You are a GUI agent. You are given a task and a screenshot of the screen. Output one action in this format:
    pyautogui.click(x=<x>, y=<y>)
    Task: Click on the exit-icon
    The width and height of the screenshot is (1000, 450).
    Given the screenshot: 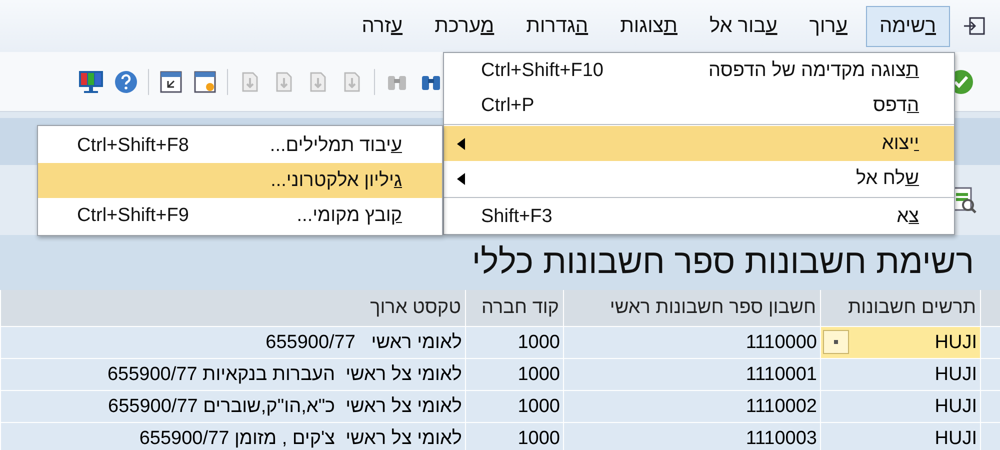 What is the action you would take?
    pyautogui.click(x=974, y=26)
    